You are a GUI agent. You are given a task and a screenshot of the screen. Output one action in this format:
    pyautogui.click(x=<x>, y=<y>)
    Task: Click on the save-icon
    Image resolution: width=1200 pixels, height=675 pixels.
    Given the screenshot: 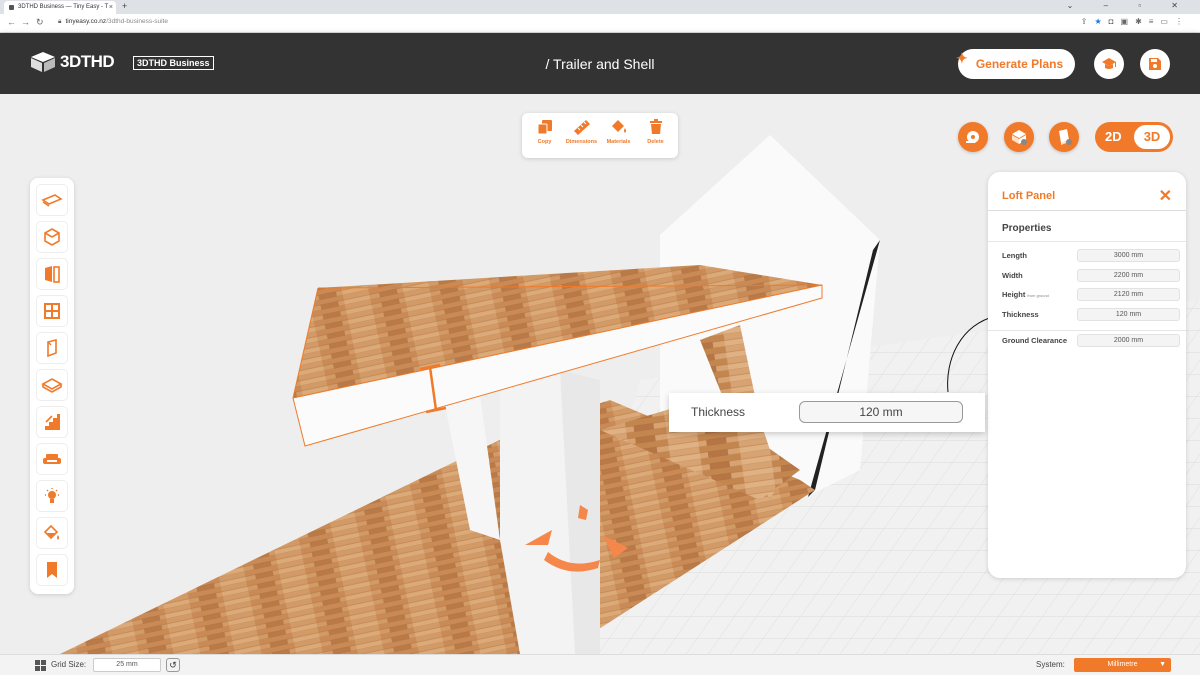 What is the action you would take?
    pyautogui.click(x=1155, y=64)
    